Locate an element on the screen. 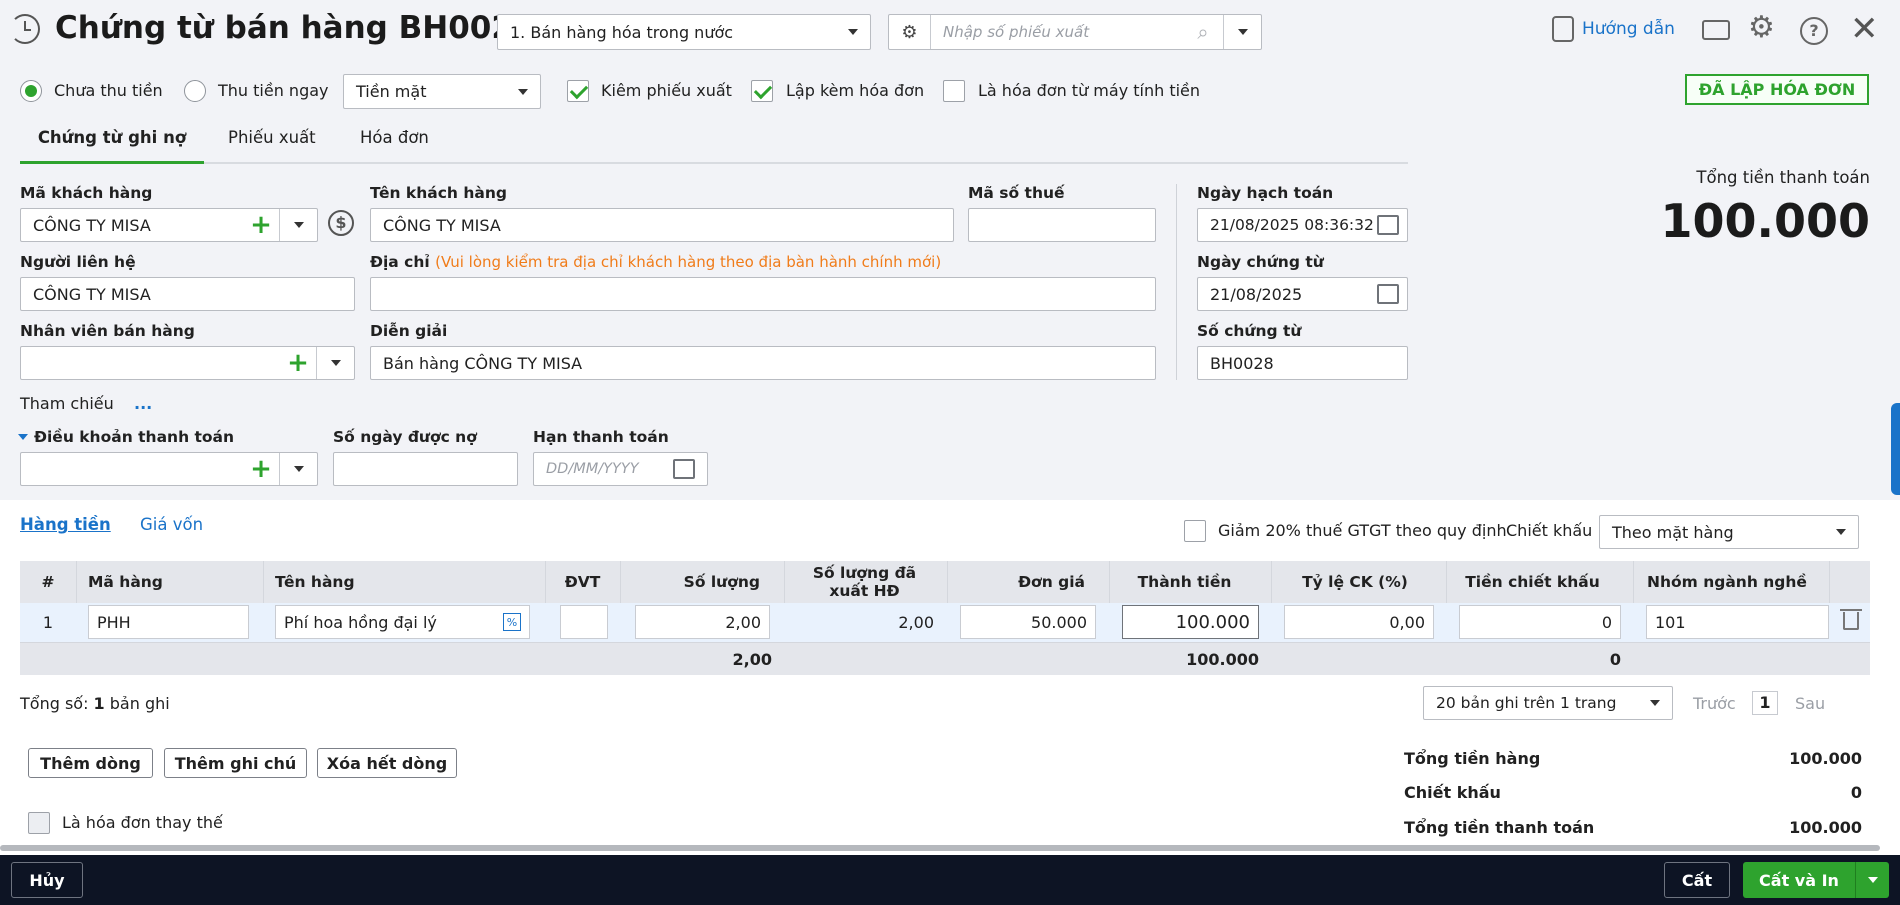 Image resolution: width=1900 pixels, height=905 pixels. vat-reduction-checkbox is located at coordinates (1195, 531).